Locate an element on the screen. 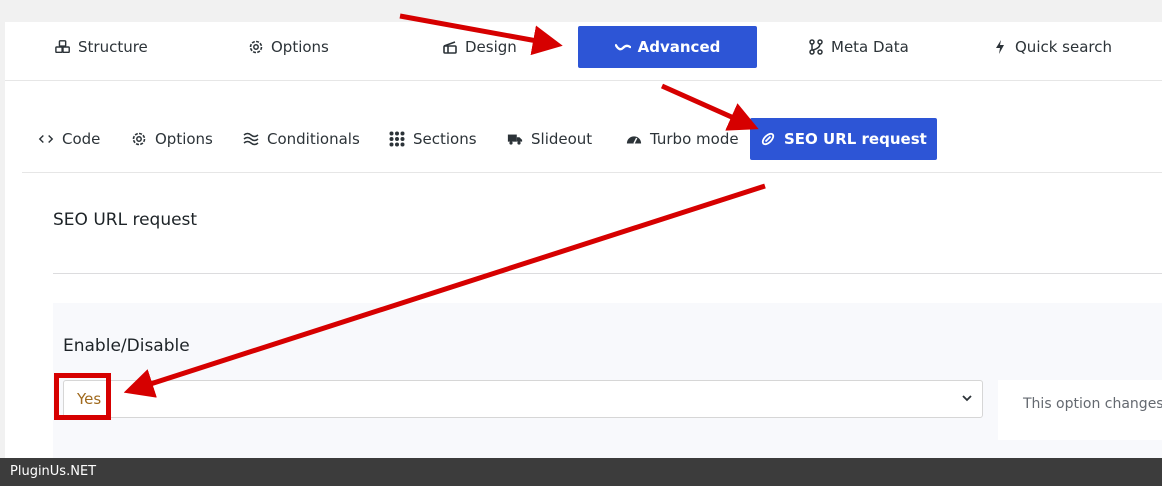 The height and width of the screenshot is (486, 1162). tab-label: Advanced is located at coordinates (679, 47).